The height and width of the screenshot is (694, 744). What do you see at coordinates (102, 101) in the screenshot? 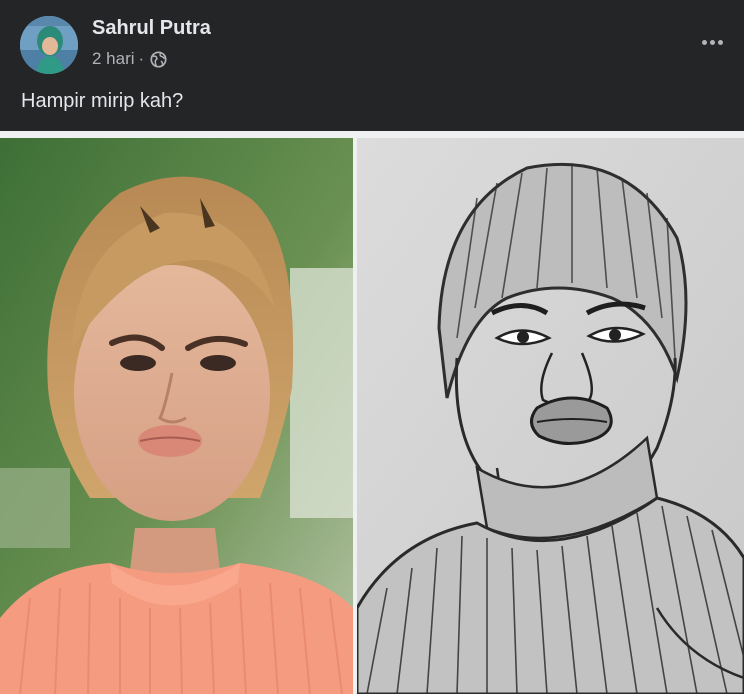
I see `post-caption: Hampir mirip kah?` at bounding box center [102, 101].